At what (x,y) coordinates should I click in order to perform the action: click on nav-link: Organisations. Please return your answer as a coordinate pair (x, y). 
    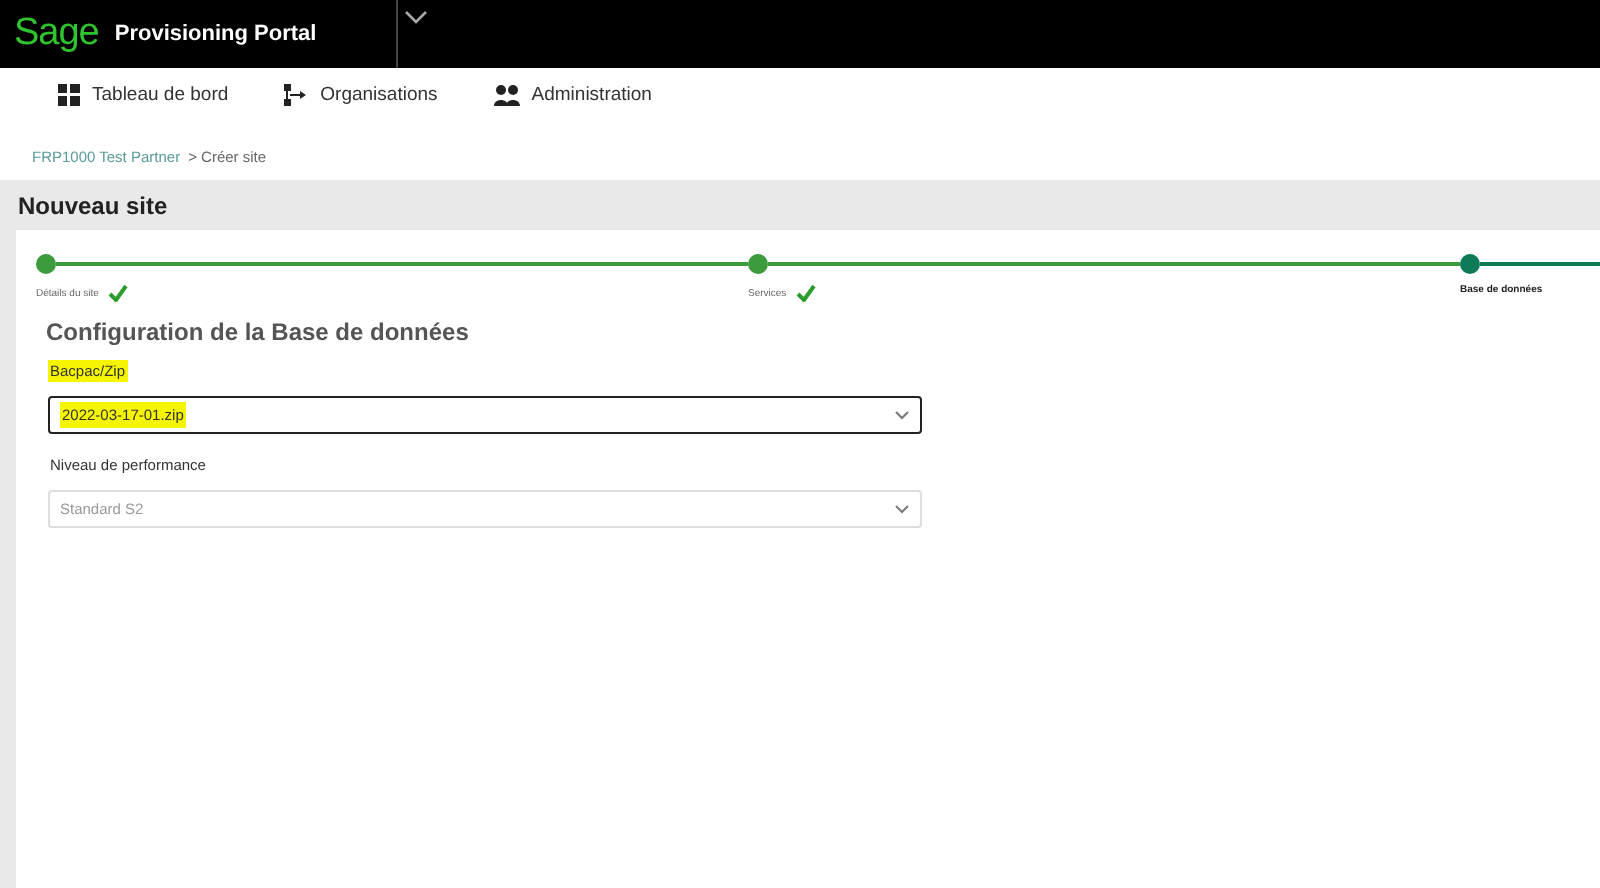
    Looking at the image, I should click on (361, 94).